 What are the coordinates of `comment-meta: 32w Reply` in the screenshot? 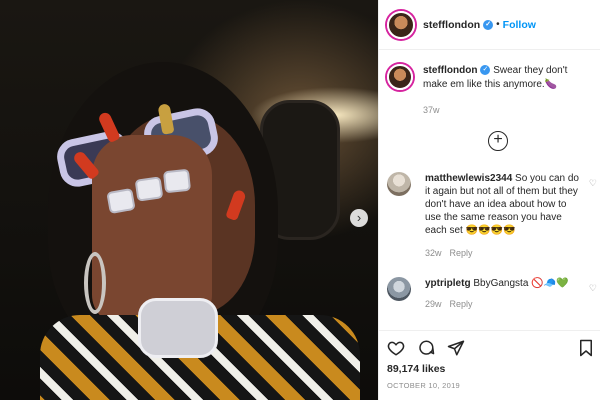 It's located at (505, 253).